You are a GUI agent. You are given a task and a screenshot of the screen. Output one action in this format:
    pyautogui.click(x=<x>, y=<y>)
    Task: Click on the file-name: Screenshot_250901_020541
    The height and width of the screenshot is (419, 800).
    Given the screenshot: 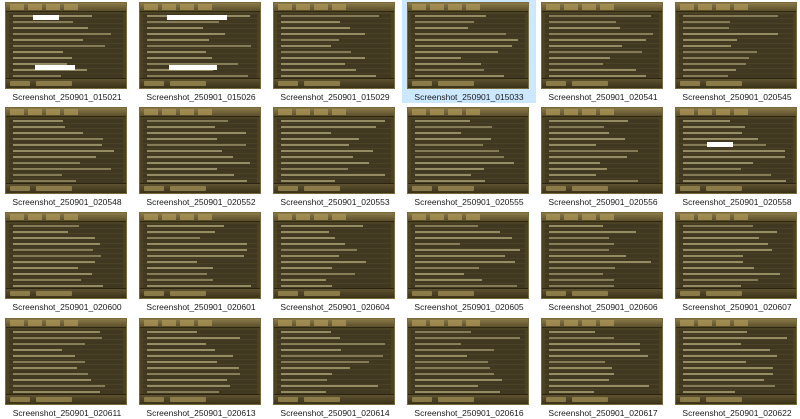 What is the action you would take?
    pyautogui.click(x=603, y=97)
    